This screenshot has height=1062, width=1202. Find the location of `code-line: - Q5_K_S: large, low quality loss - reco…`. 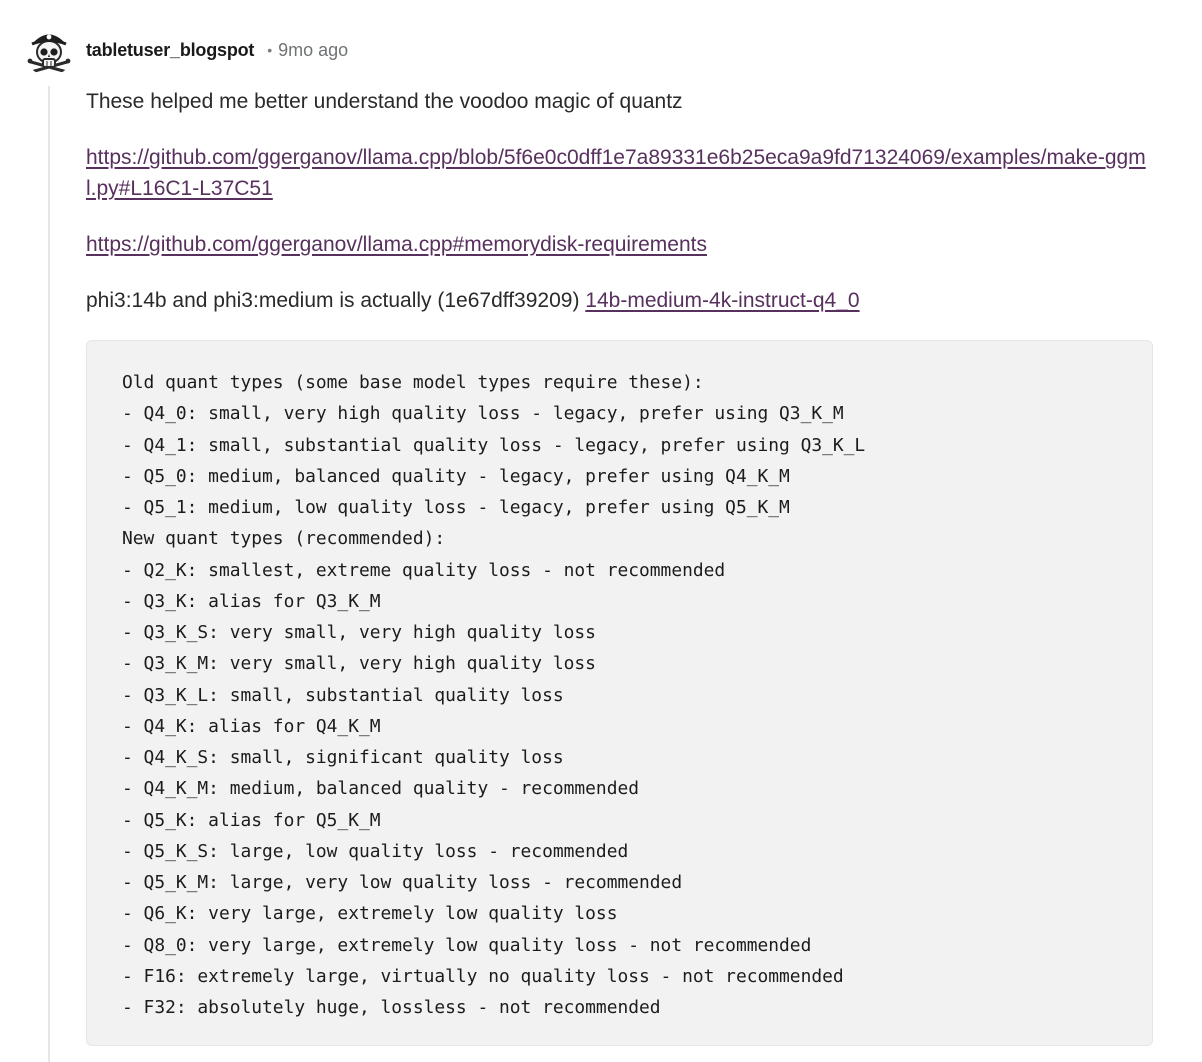

code-line: - Q5_K_S: large, low quality loss - reco… is located at coordinates (375, 851).